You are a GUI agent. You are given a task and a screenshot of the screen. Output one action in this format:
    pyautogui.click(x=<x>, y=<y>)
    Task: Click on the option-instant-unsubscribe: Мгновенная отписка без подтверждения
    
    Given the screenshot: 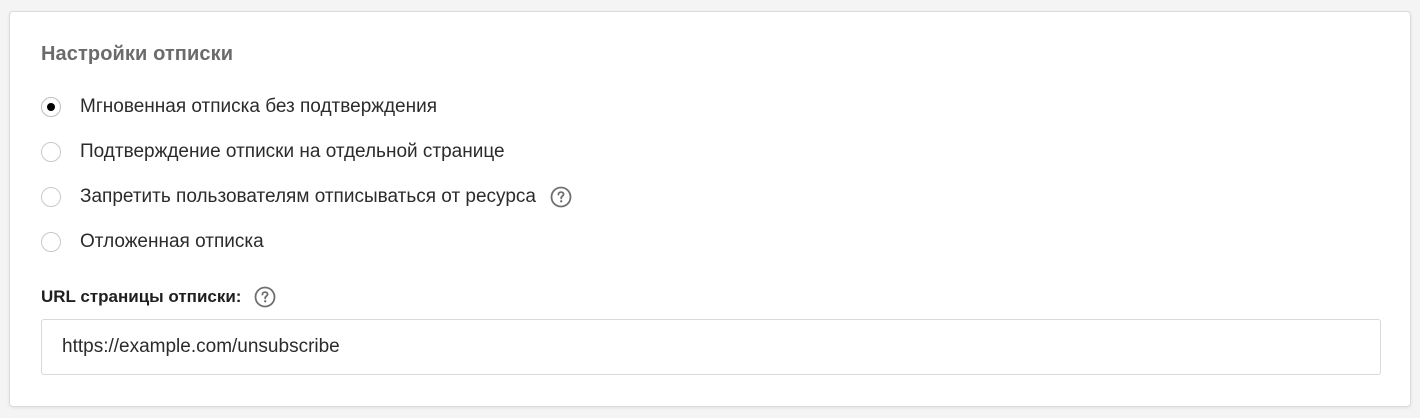 What is the action you would take?
    pyautogui.click(x=391, y=107)
    